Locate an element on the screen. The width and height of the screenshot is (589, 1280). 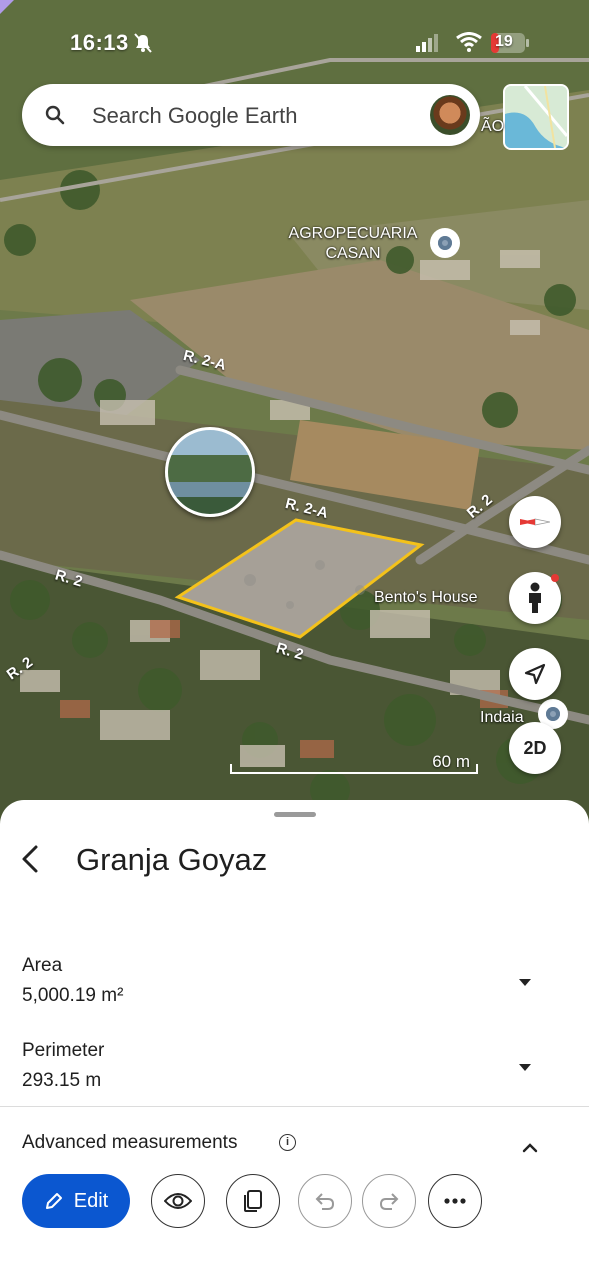
wifi-icon is located at coordinates (469, 44).